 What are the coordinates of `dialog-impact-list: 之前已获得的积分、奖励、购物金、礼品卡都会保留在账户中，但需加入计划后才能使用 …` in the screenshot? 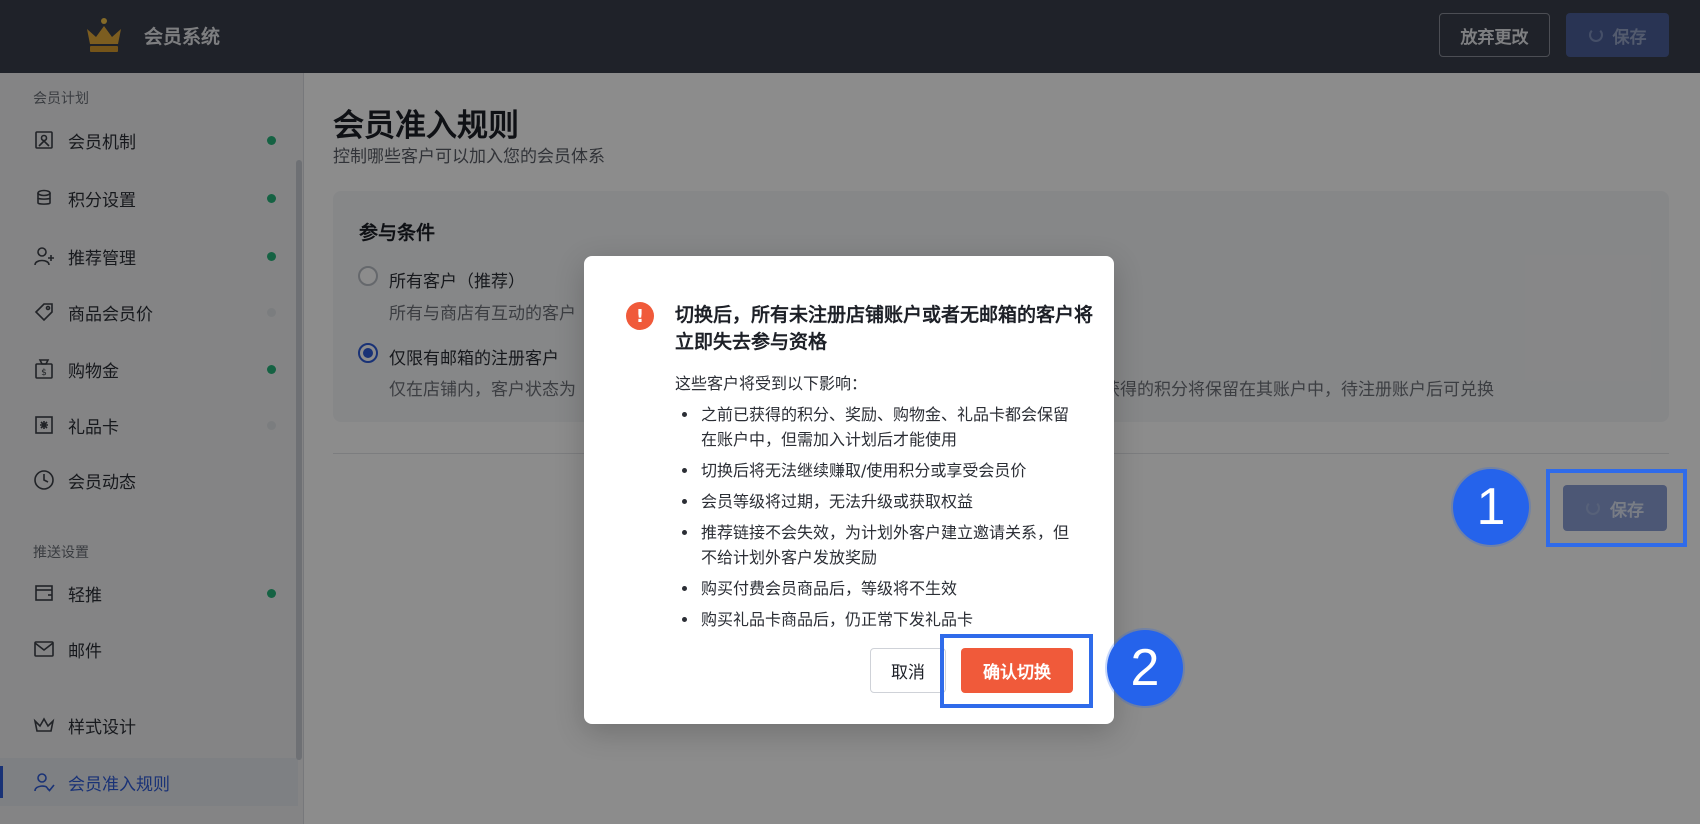 It's located at (877, 520).